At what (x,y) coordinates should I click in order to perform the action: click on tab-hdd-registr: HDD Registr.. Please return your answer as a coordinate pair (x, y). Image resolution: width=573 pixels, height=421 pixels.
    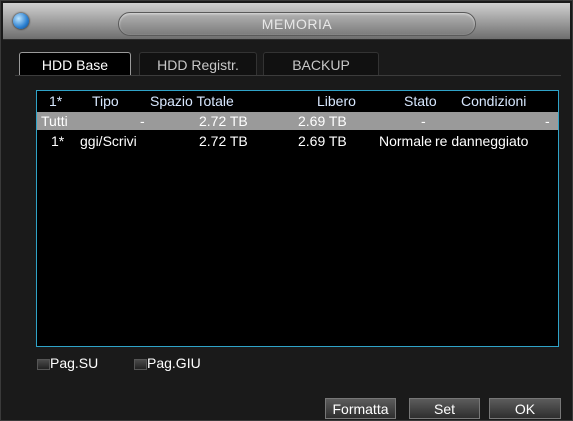
    Looking at the image, I should click on (198, 64).